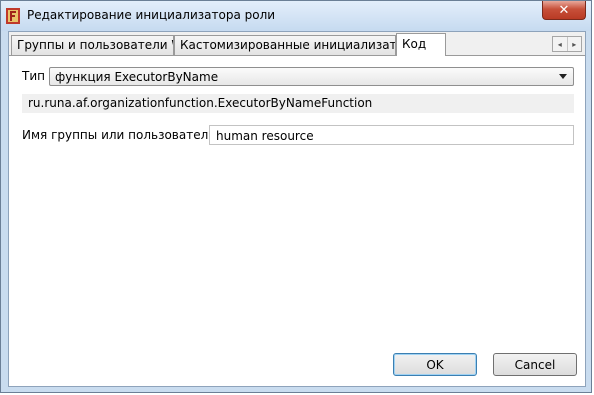 Image resolution: width=594 pixels, height=395 pixels. Describe the element at coordinates (126, 135) in the screenshot. I see `group-name-label: Имя группы или пользователя *:` at that location.